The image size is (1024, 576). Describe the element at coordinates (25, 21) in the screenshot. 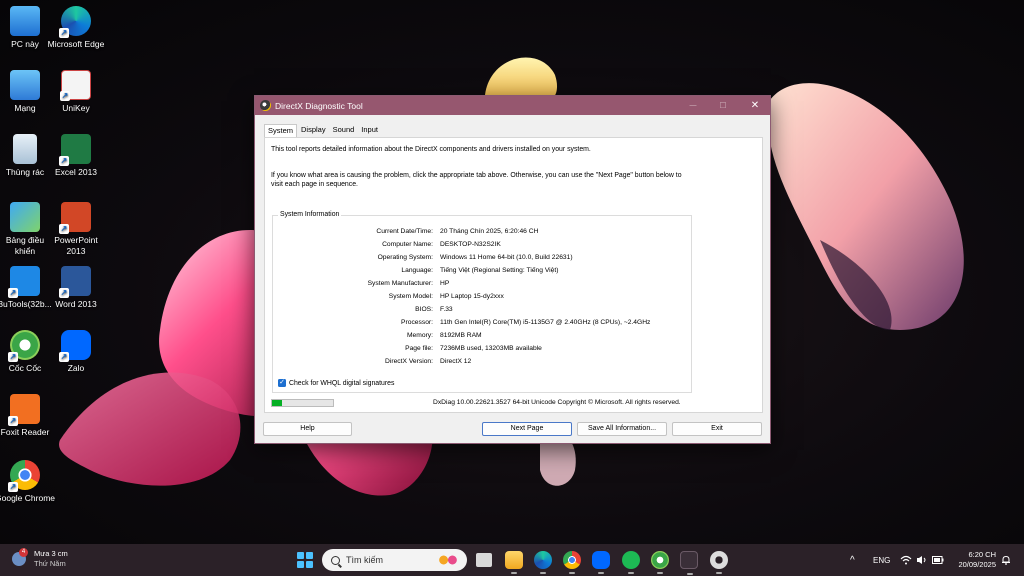

I see `computer-icon` at that location.